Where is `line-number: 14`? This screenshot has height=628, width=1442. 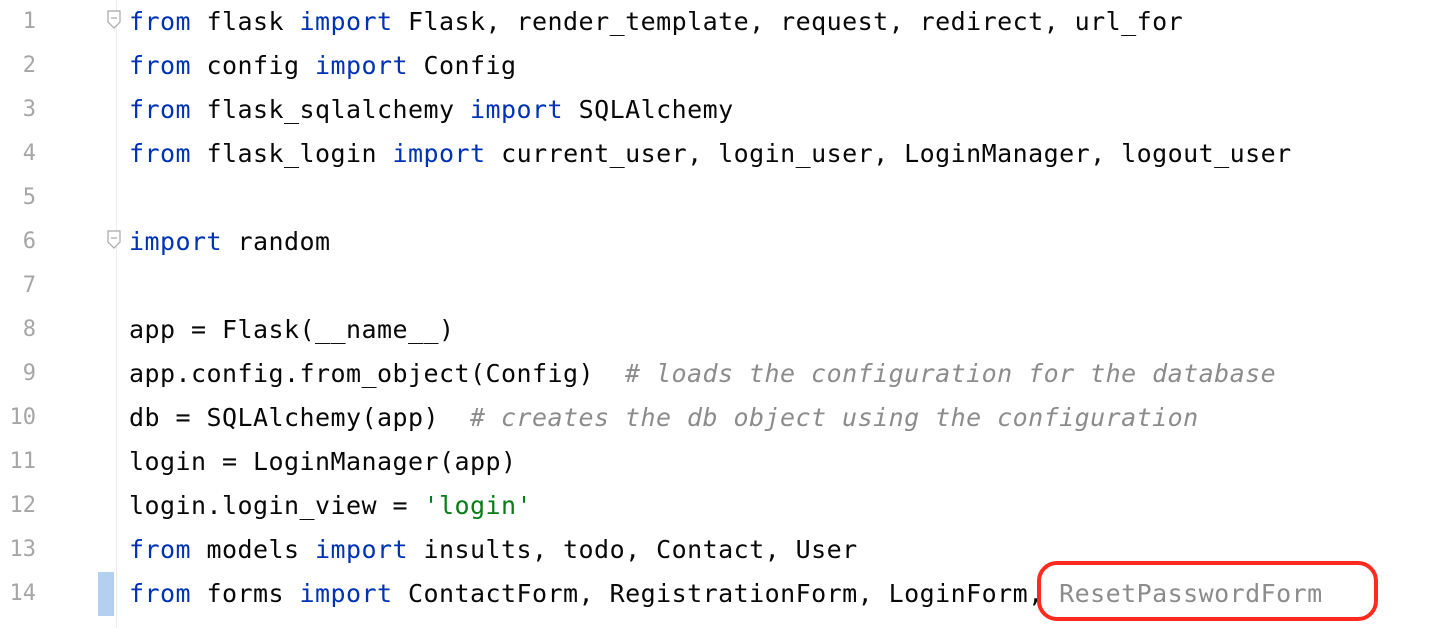
line-number: 14 is located at coordinates (23, 593).